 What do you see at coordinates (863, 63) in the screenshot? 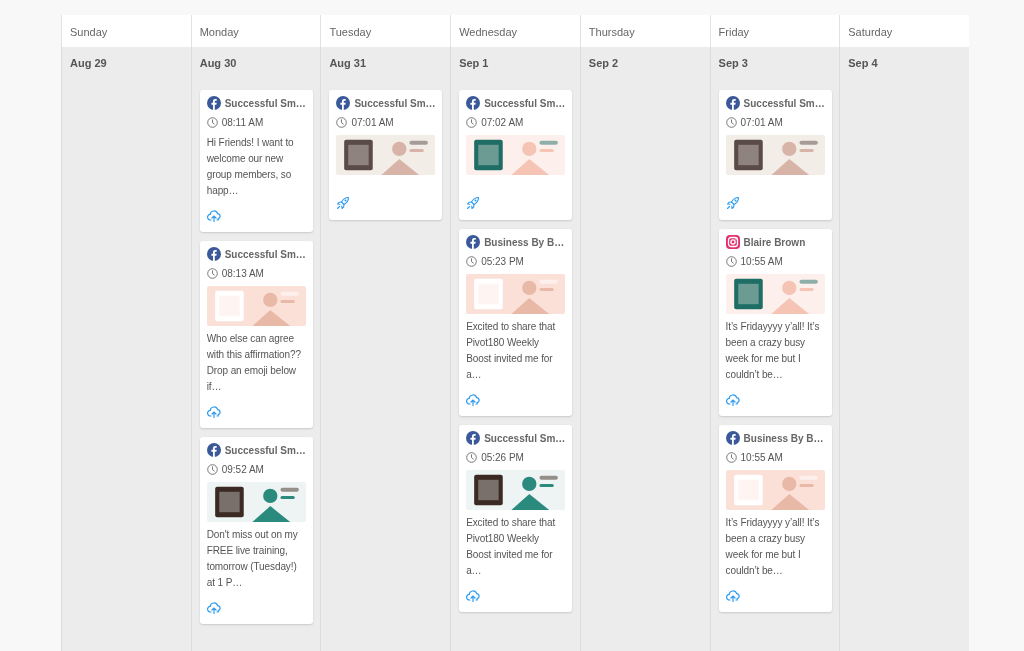
I see `date-label: Sep 4` at bounding box center [863, 63].